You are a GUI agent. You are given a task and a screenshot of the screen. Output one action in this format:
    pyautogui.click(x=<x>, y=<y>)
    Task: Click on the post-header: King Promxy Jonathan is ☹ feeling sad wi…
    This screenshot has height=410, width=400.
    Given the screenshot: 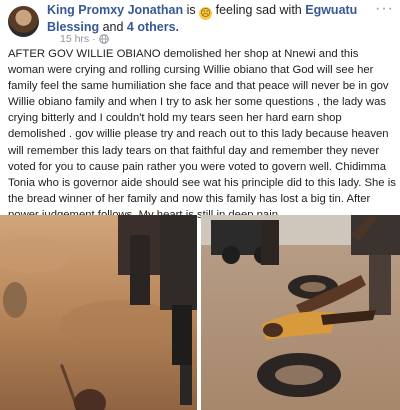 What is the action you would take?
    pyautogui.click(x=200, y=22)
    